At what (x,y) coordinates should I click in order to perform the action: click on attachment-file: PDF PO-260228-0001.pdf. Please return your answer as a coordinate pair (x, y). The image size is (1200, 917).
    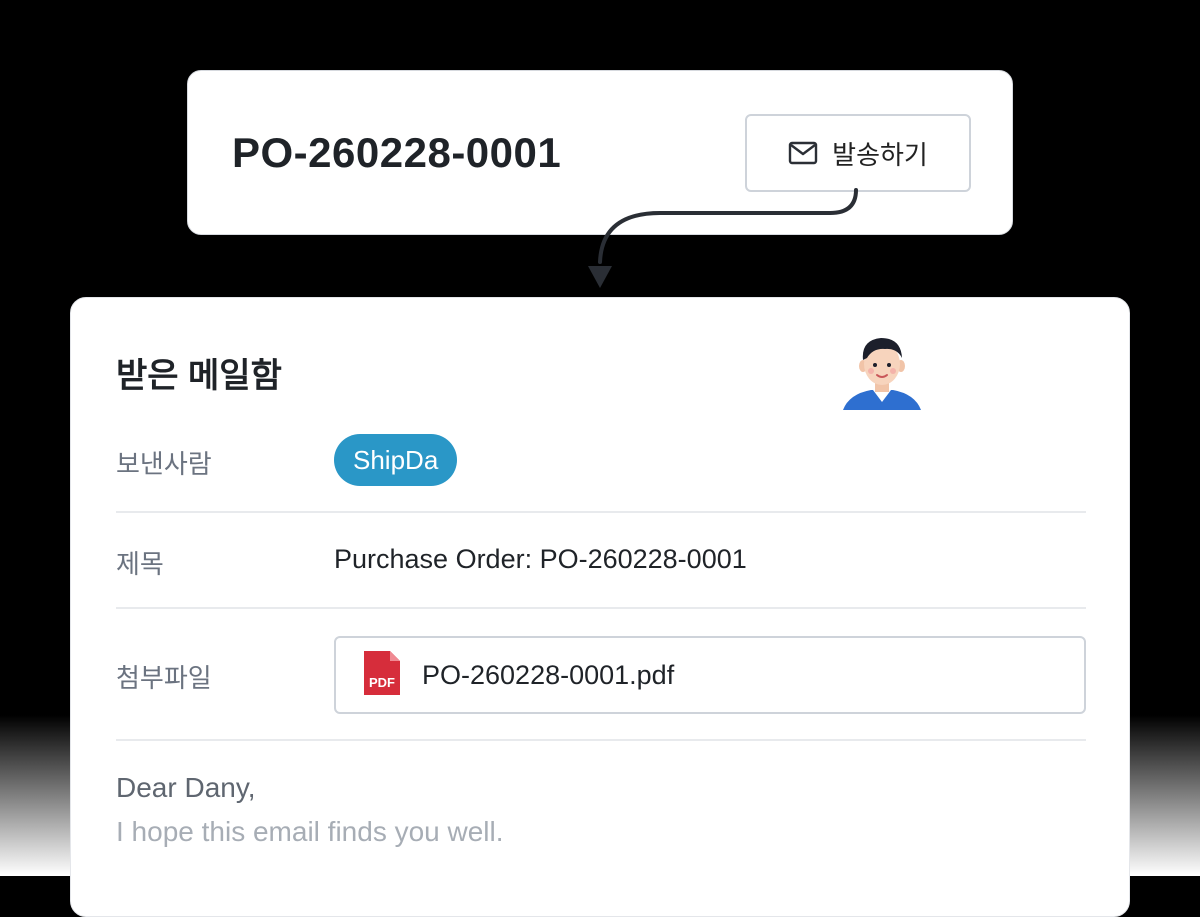
    Looking at the image, I should click on (710, 675).